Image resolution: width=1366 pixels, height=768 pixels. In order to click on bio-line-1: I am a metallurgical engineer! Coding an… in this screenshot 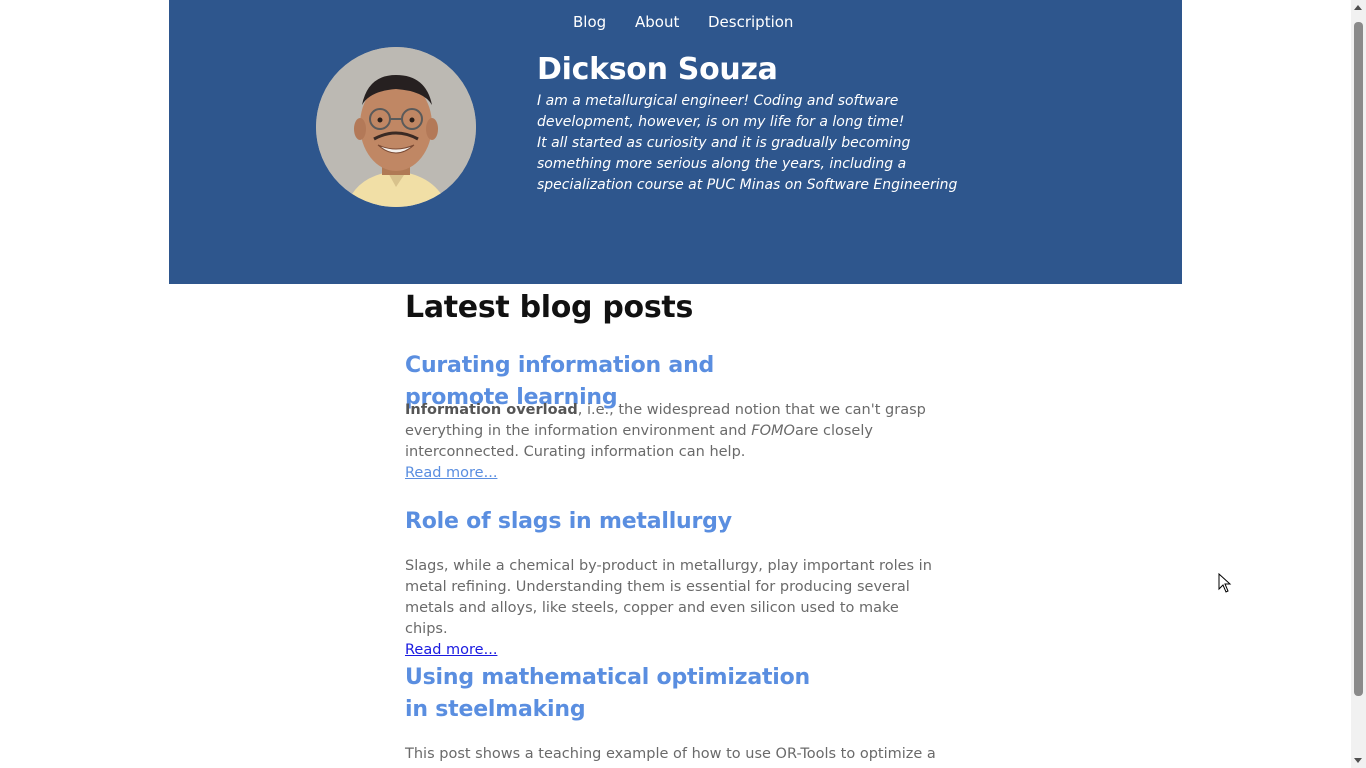, I will do `click(721, 111)`.